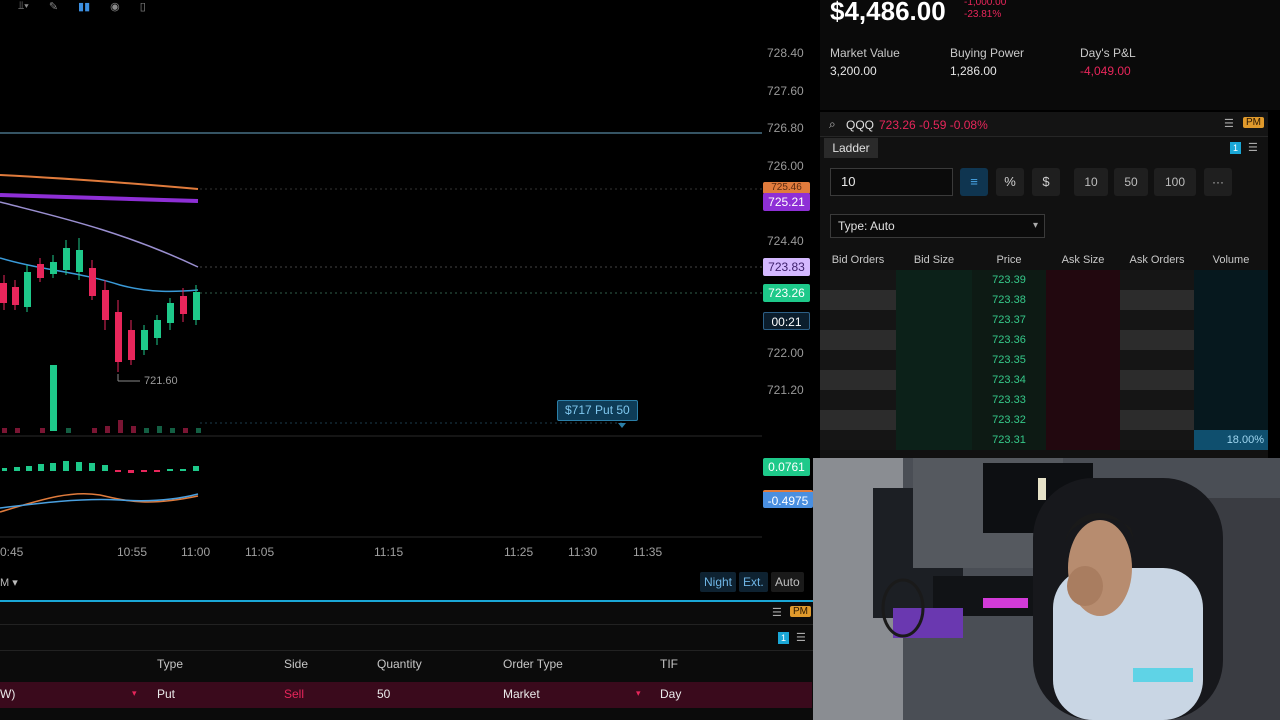 The width and height of the screenshot is (1280, 720). Describe the element at coordinates (1131, 182) in the screenshot. I see `preset-50-button: 50` at that location.